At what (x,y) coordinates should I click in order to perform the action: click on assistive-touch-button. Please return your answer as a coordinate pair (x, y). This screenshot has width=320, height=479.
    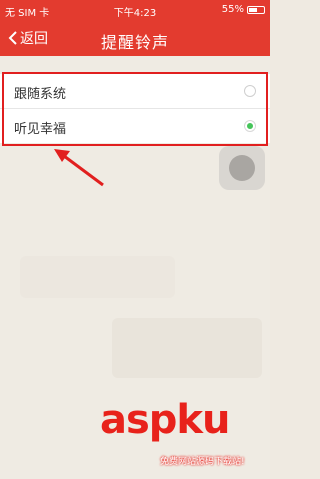
    Looking at the image, I should click on (242, 168).